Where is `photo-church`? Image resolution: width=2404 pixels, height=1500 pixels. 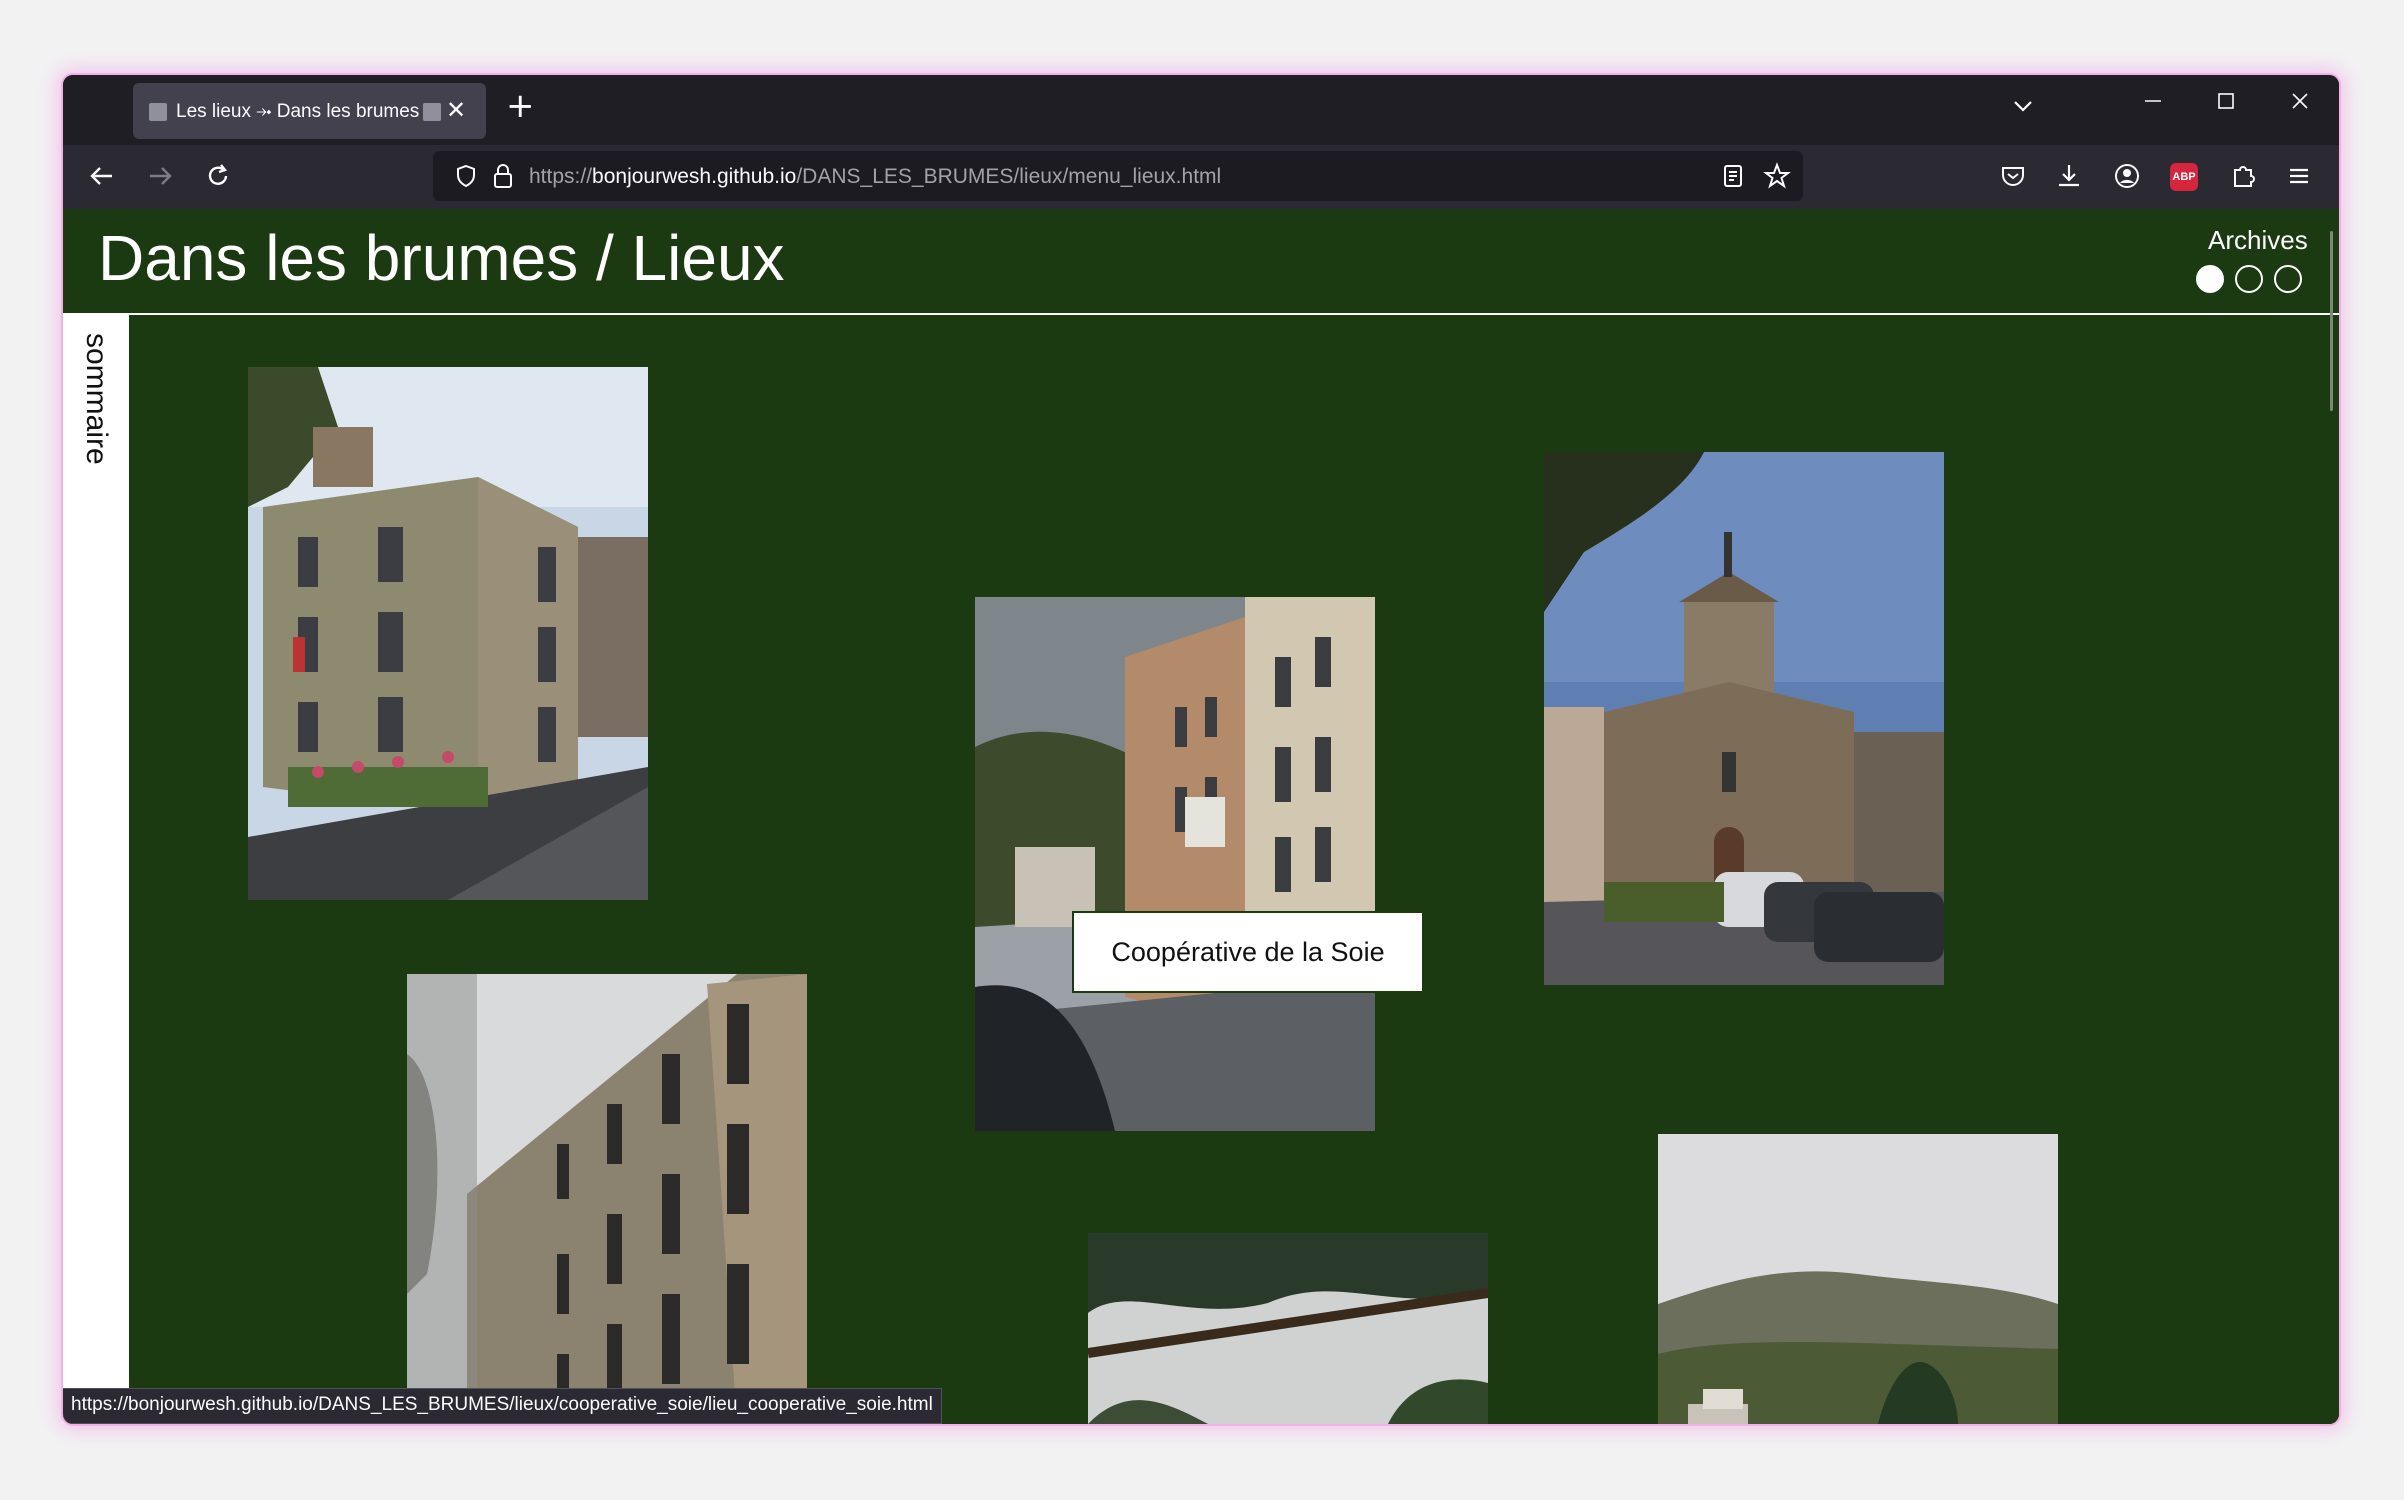
photo-church is located at coordinates (1744, 718).